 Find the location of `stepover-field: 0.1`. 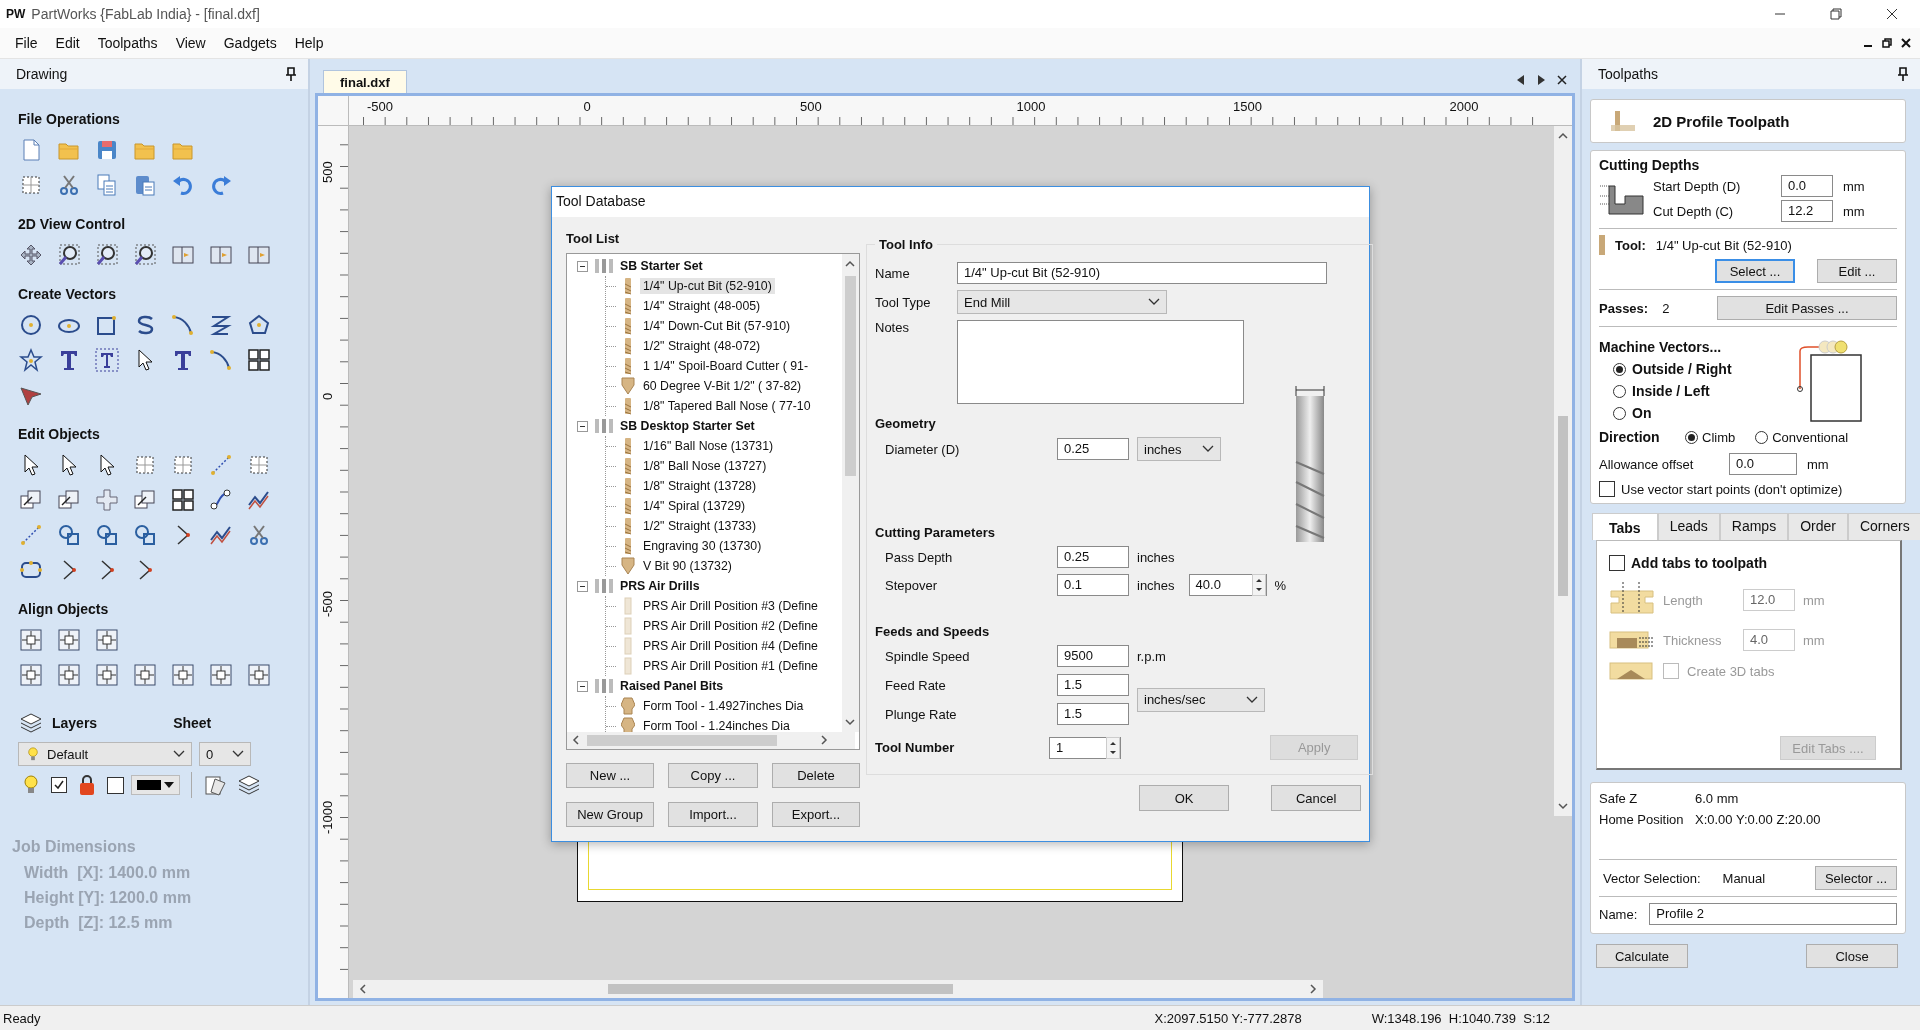

stepover-field: 0.1 is located at coordinates (1093, 585).